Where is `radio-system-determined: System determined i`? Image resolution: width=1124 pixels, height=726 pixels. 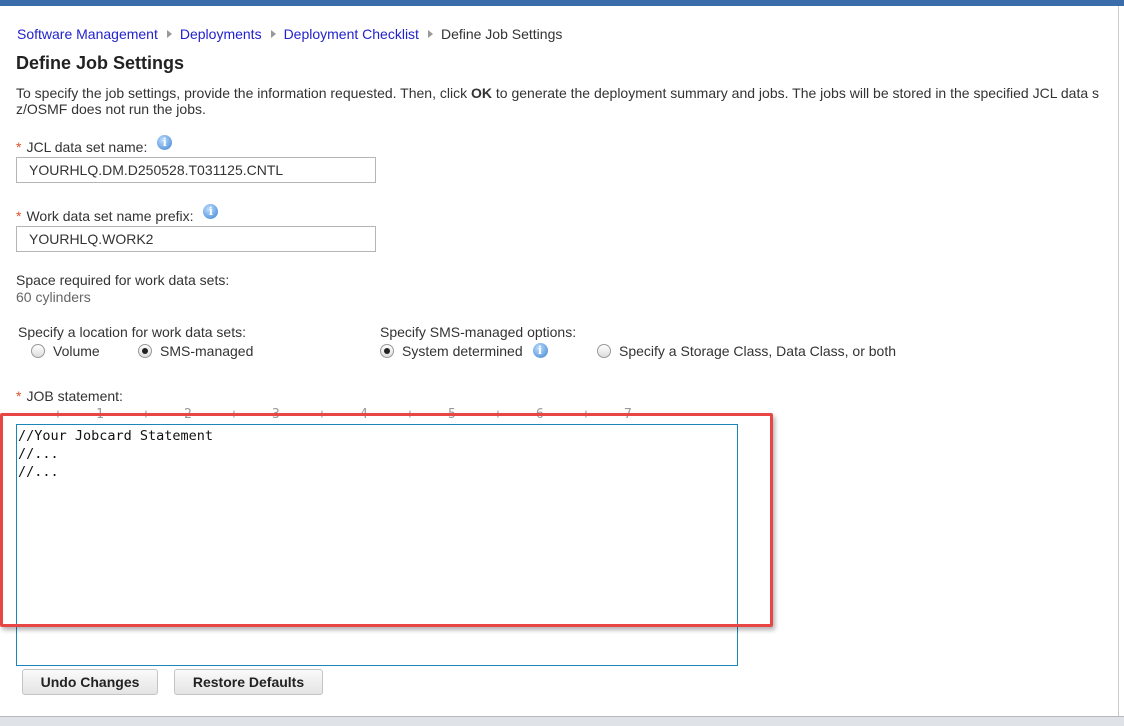 radio-system-determined: System determined i is located at coordinates (464, 351).